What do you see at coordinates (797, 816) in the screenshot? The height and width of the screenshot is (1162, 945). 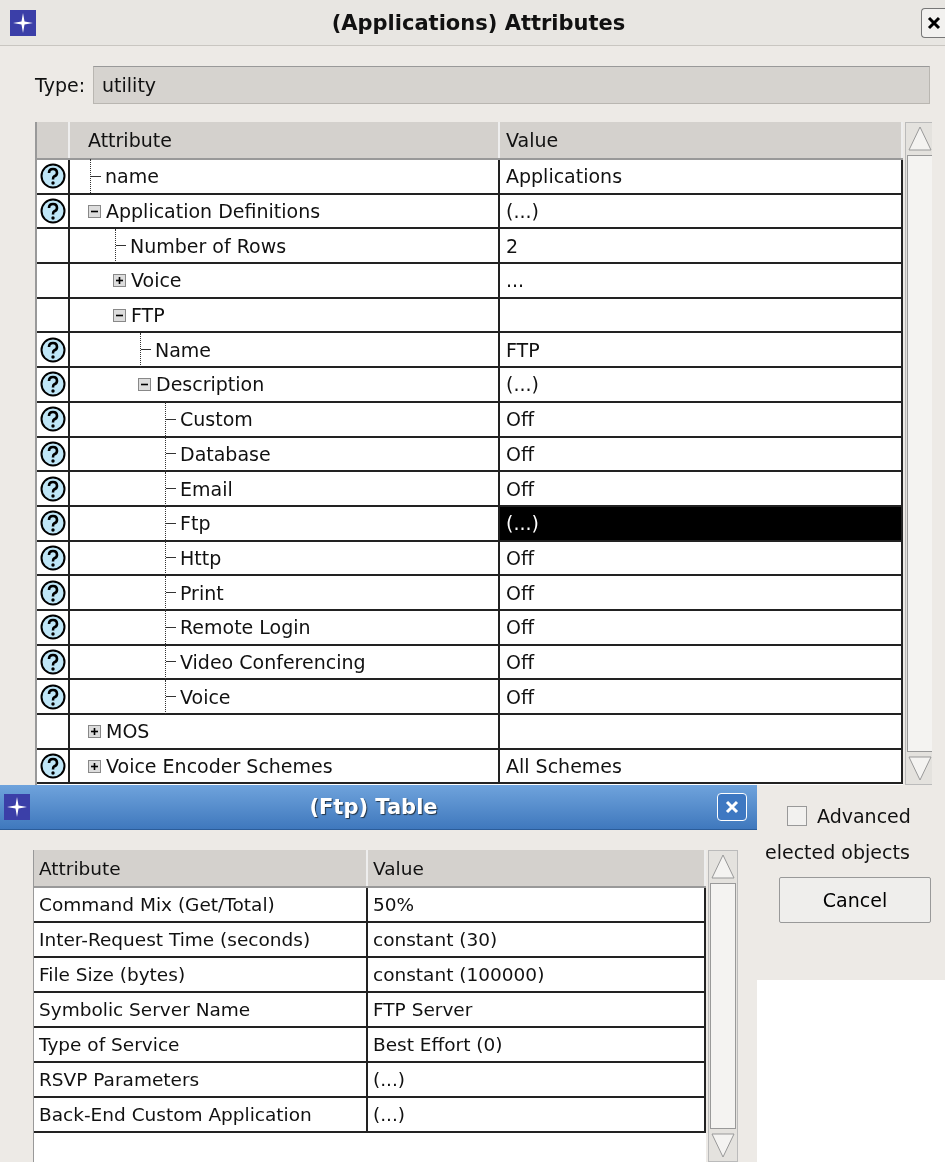 I see `checkbox` at bounding box center [797, 816].